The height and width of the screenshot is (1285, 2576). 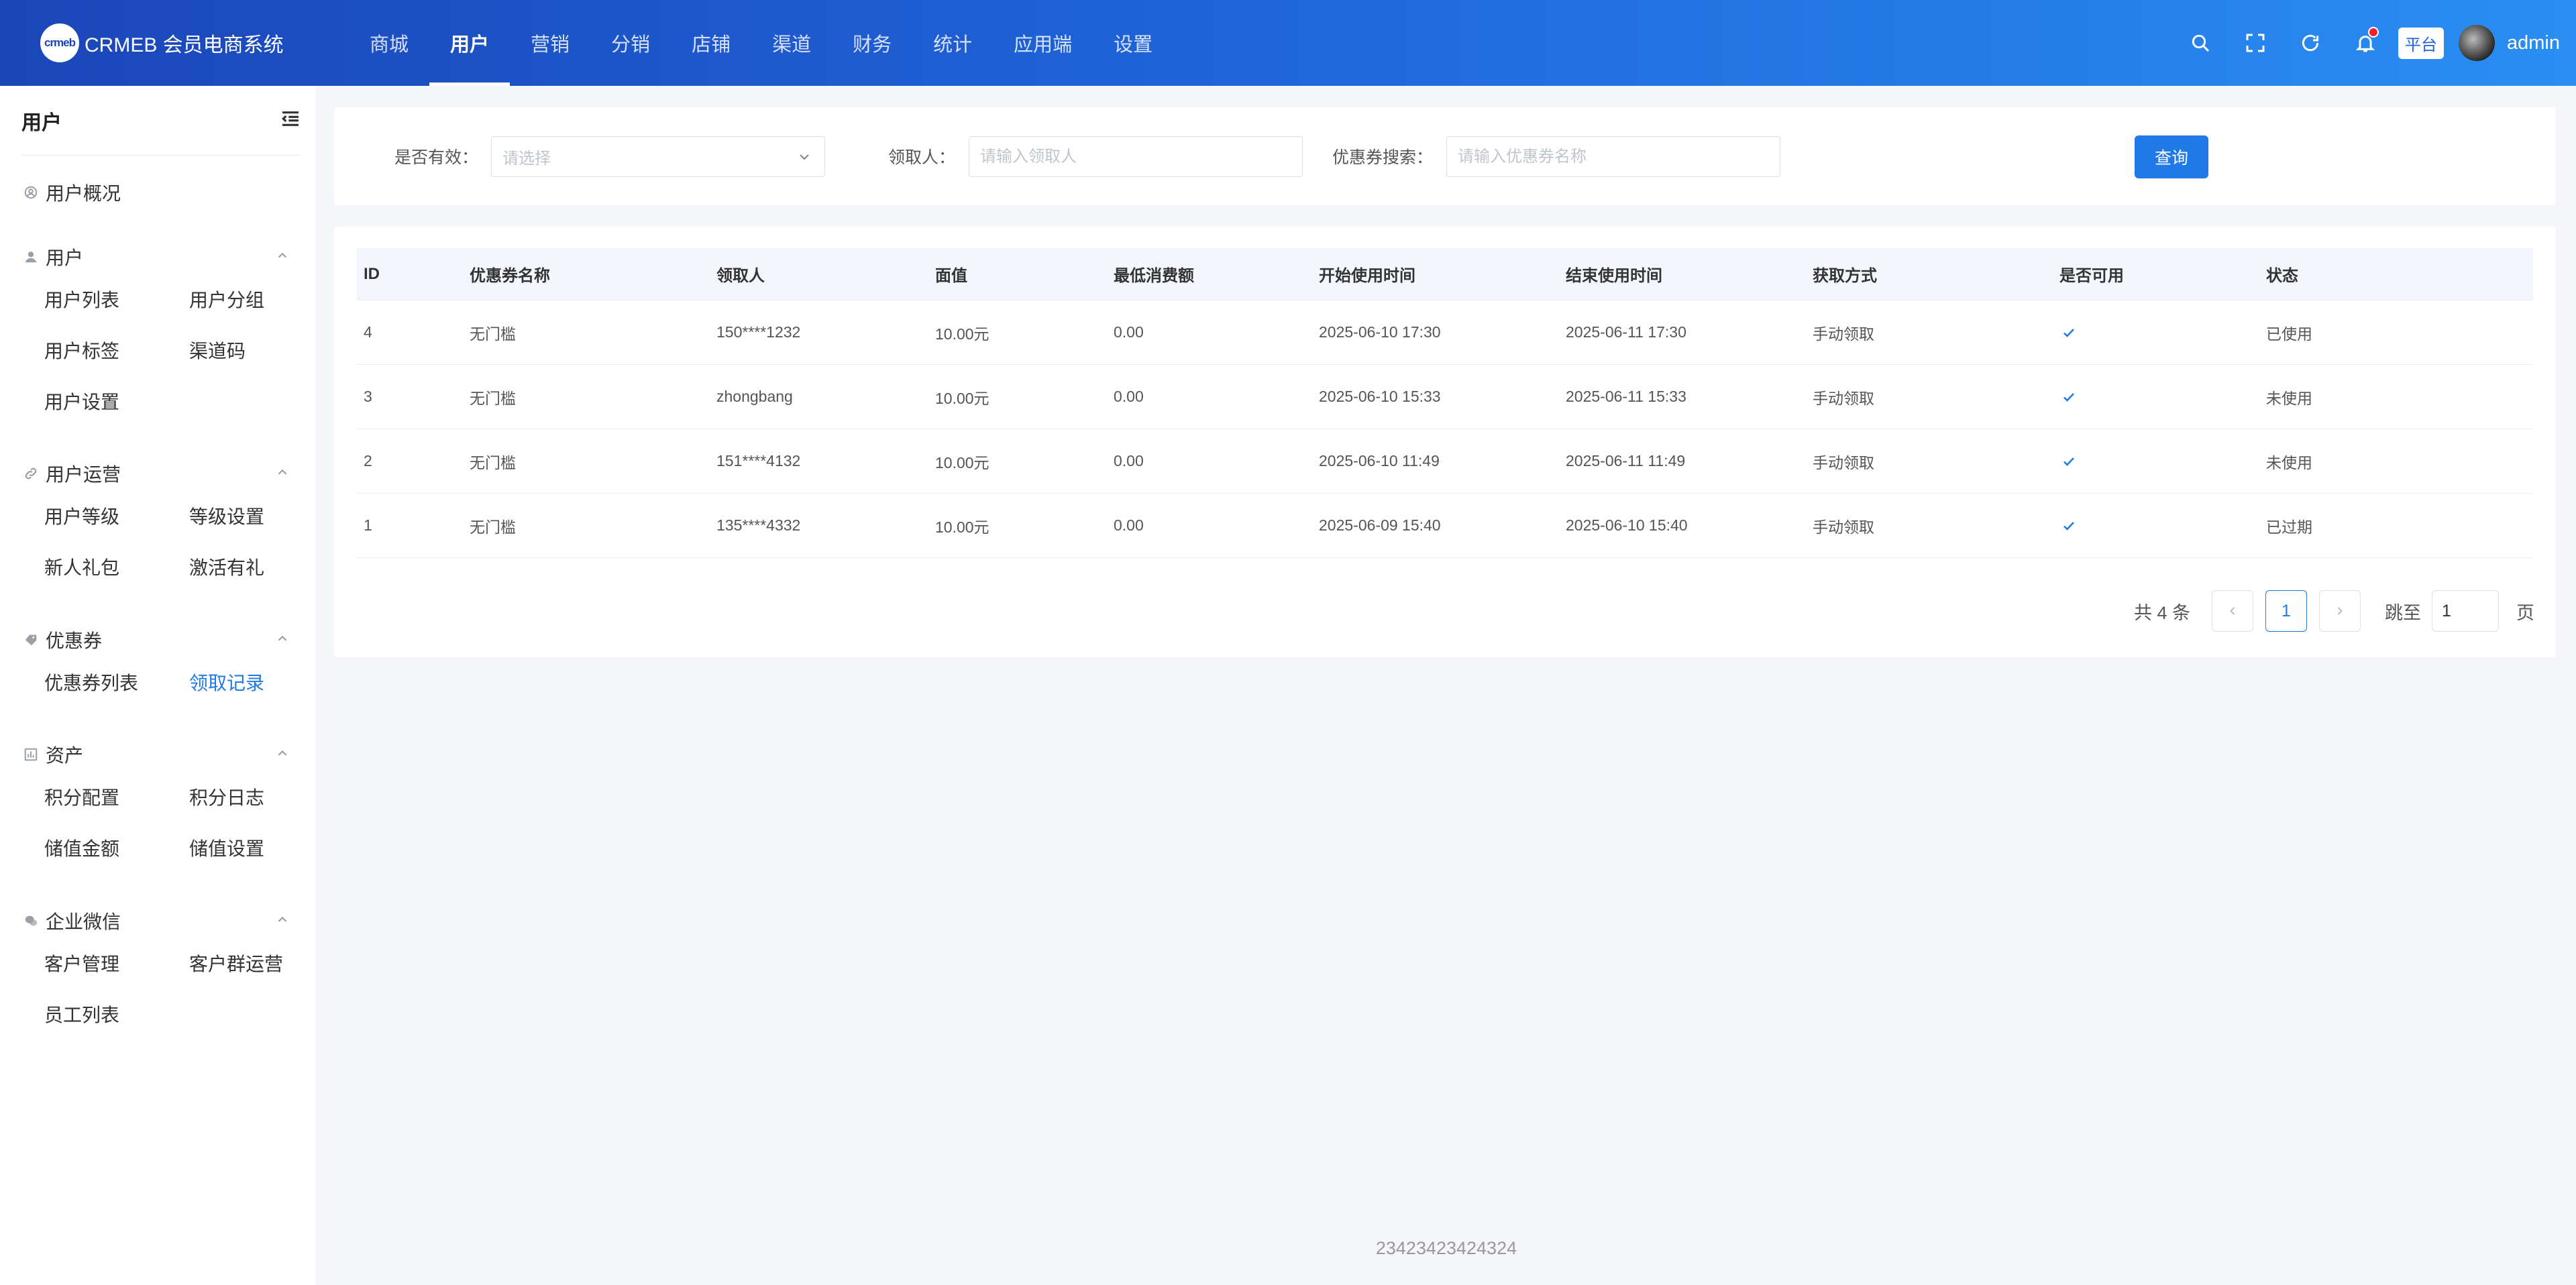 What do you see at coordinates (41, 122) in the screenshot?
I see `sidebar-title: 用户` at bounding box center [41, 122].